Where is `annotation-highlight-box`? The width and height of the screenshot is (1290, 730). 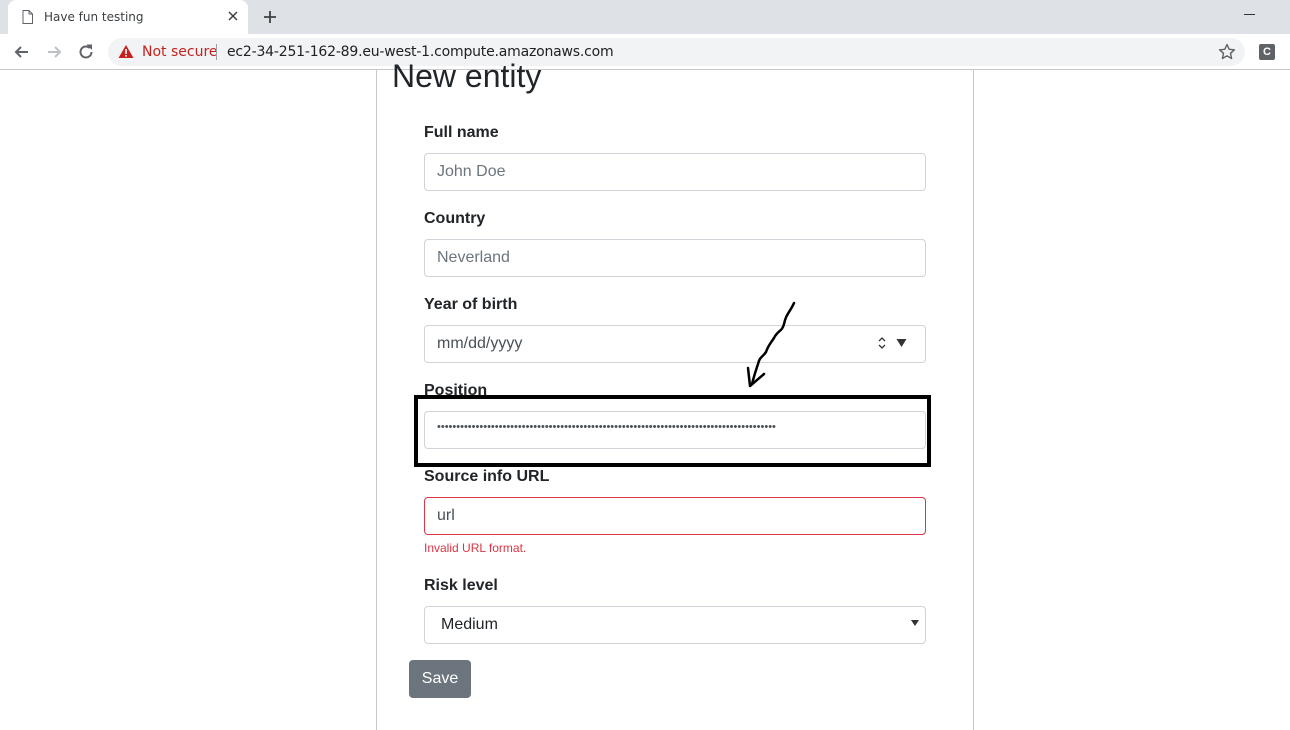 annotation-highlight-box is located at coordinates (672, 431).